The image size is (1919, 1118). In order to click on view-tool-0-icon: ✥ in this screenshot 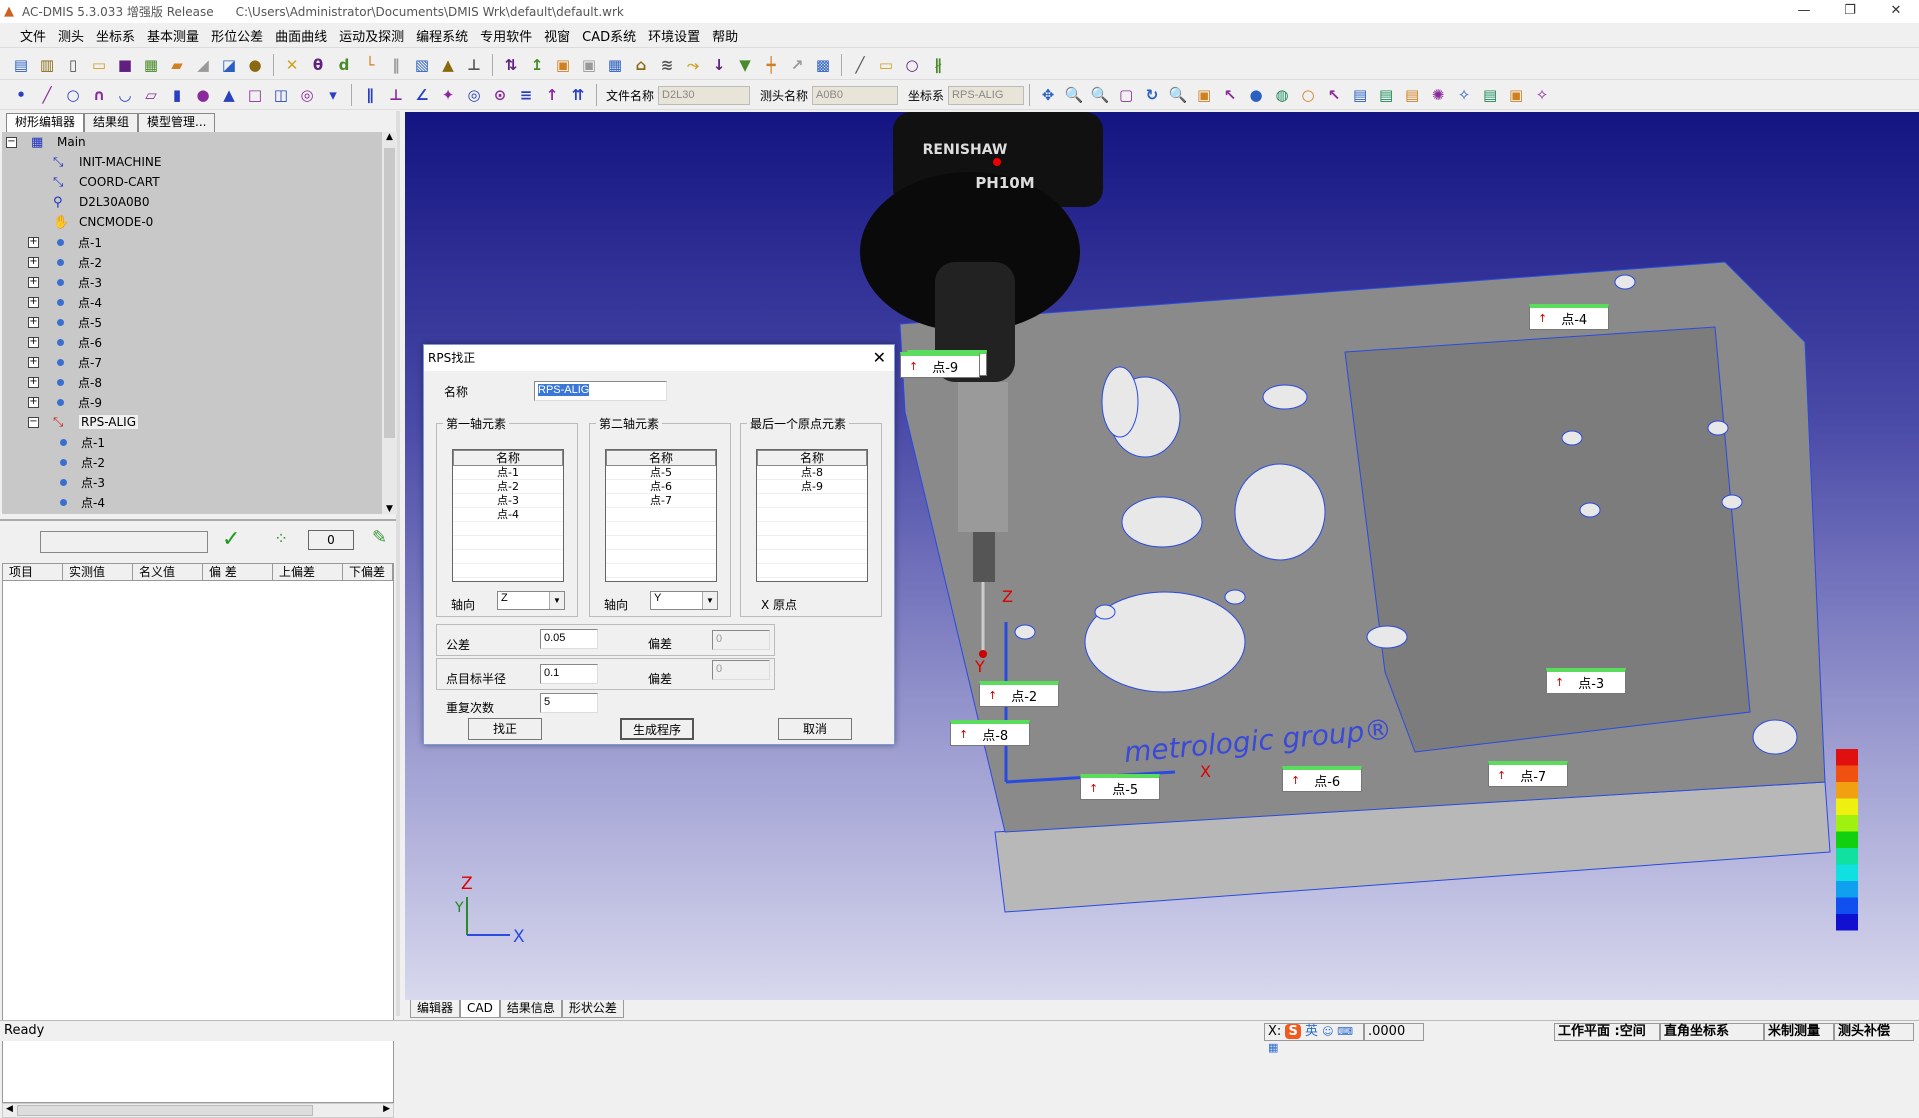, I will do `click(1048, 95)`.